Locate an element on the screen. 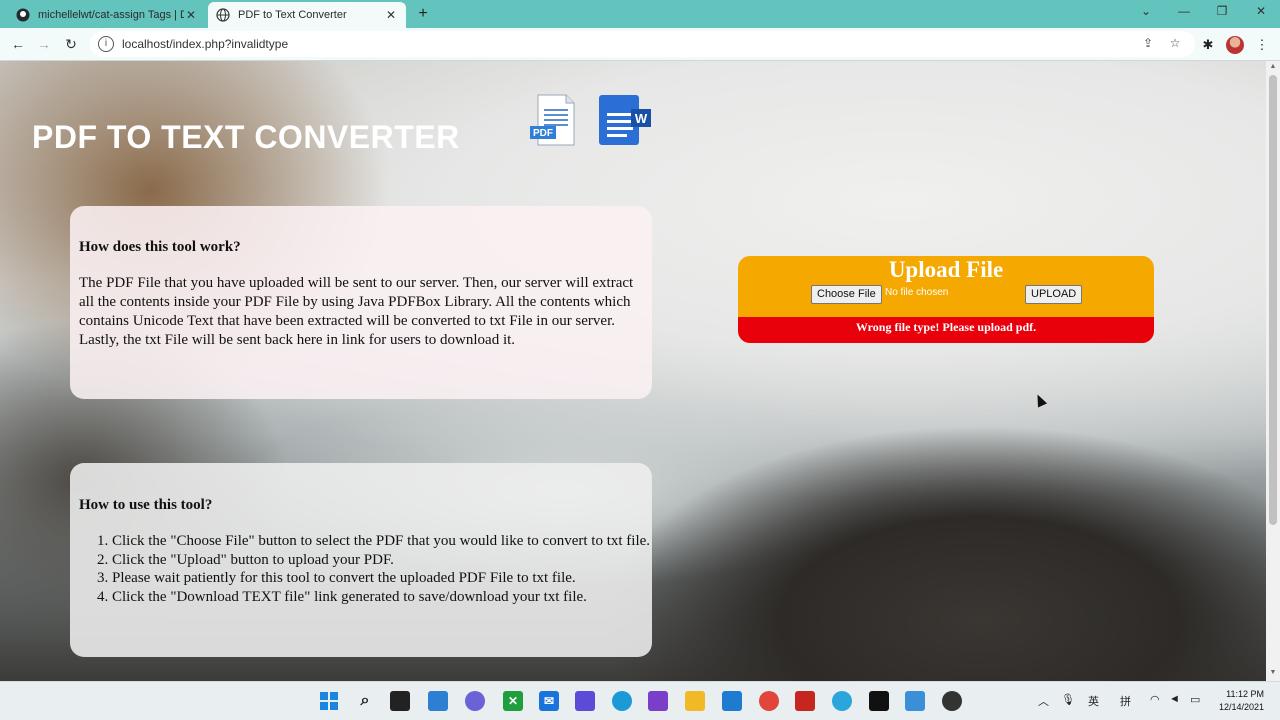  tab-title: PDF to Text Converter is located at coordinates (292, 15).